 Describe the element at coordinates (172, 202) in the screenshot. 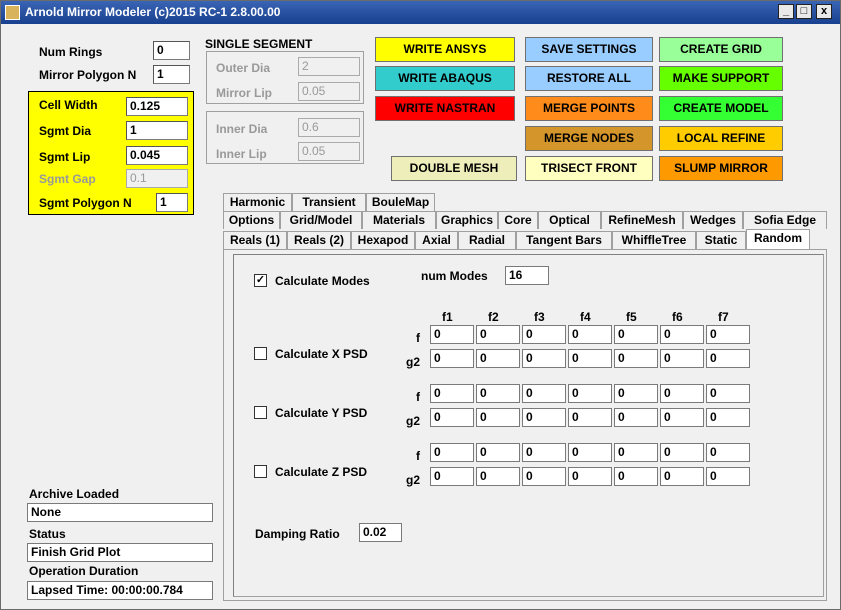

I see `sgmt-polygon-input: 1` at that location.